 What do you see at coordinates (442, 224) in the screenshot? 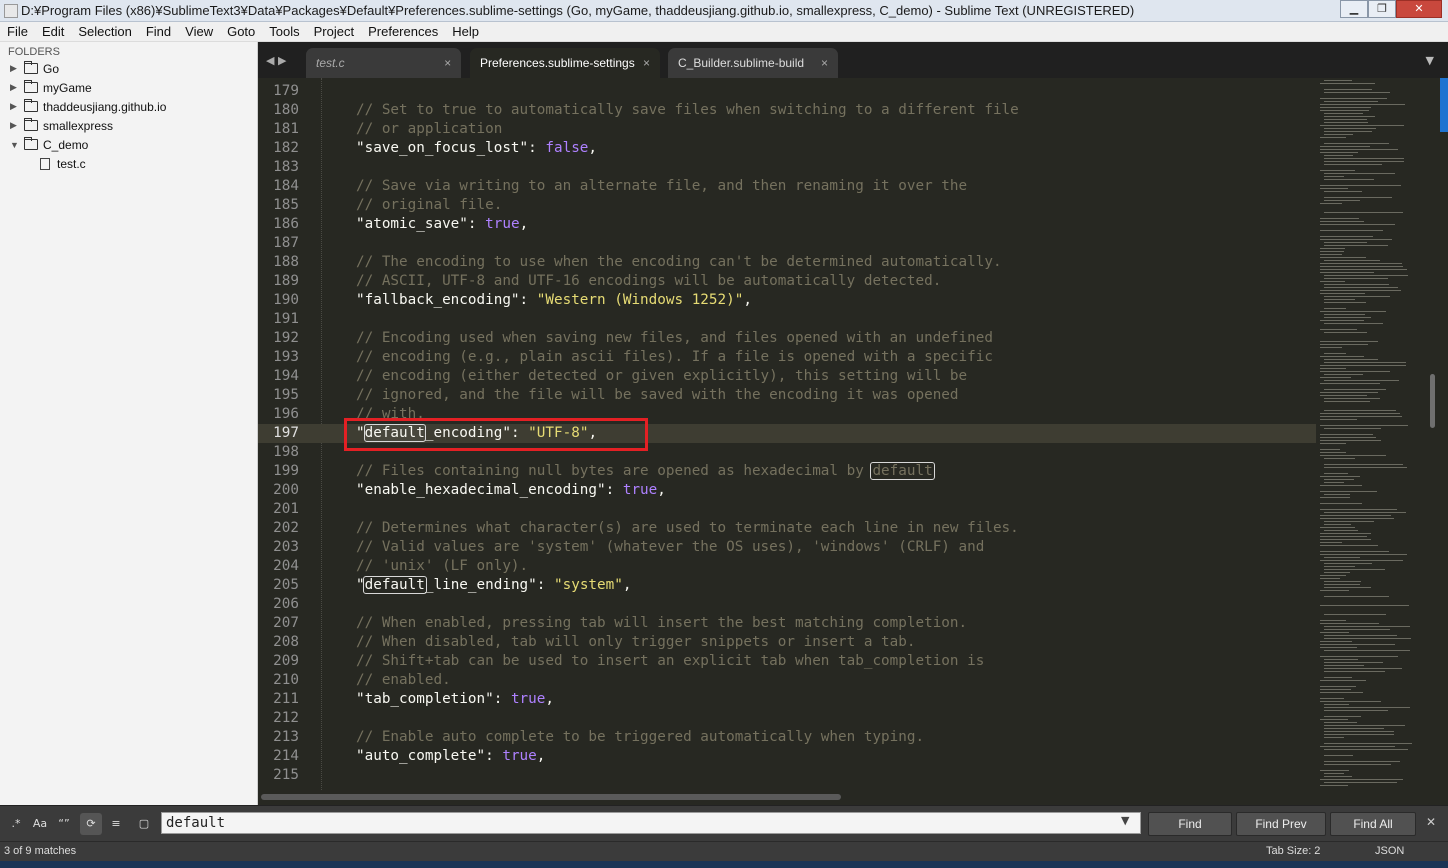
I see `code-line: "atomic_save": true,` at bounding box center [442, 224].